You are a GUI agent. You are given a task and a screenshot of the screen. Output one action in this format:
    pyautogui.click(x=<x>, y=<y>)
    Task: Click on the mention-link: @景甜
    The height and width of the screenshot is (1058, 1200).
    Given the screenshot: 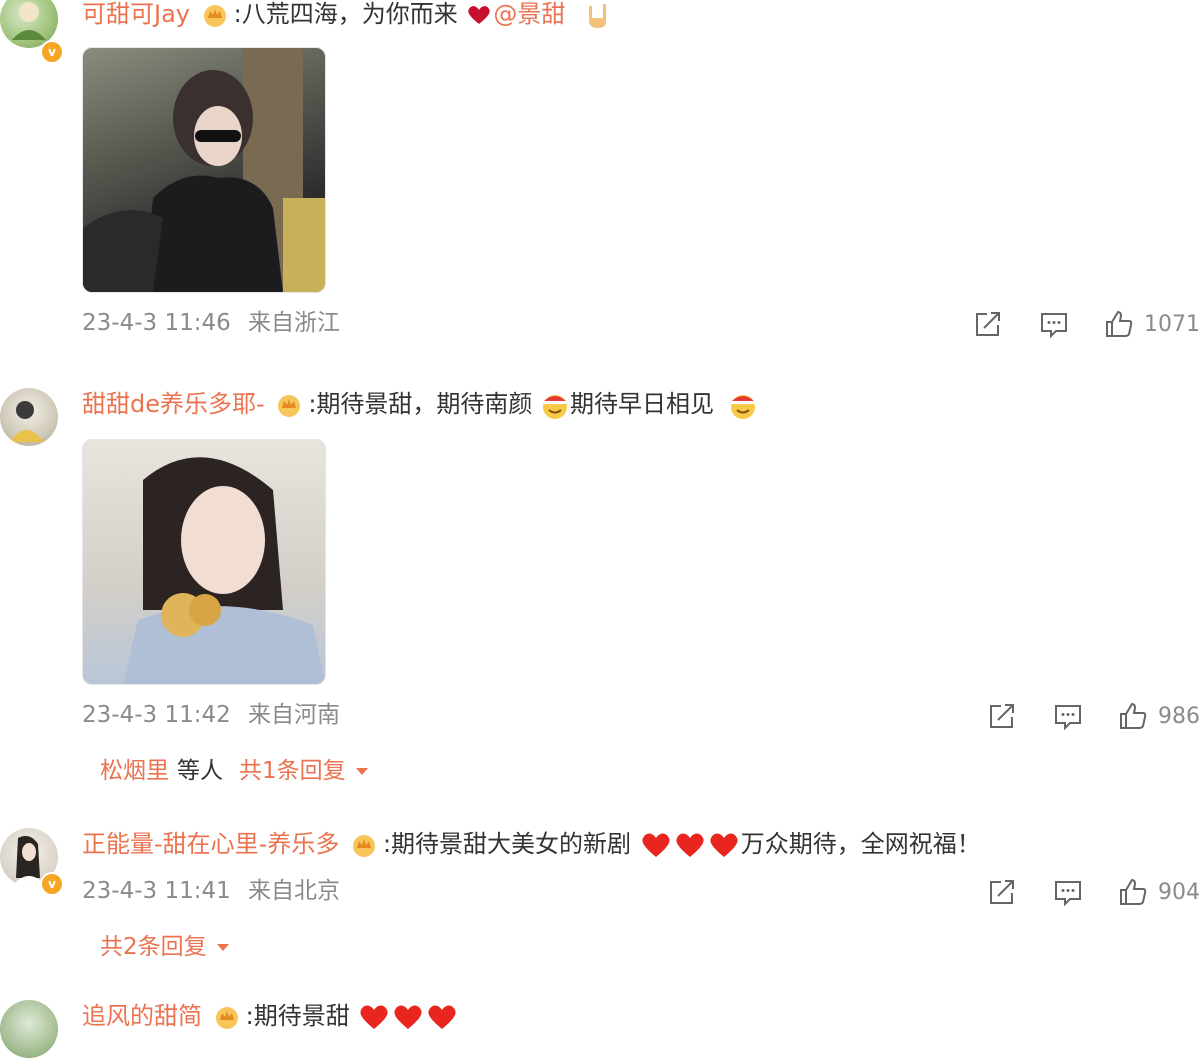 What is the action you would take?
    pyautogui.click(x=529, y=14)
    